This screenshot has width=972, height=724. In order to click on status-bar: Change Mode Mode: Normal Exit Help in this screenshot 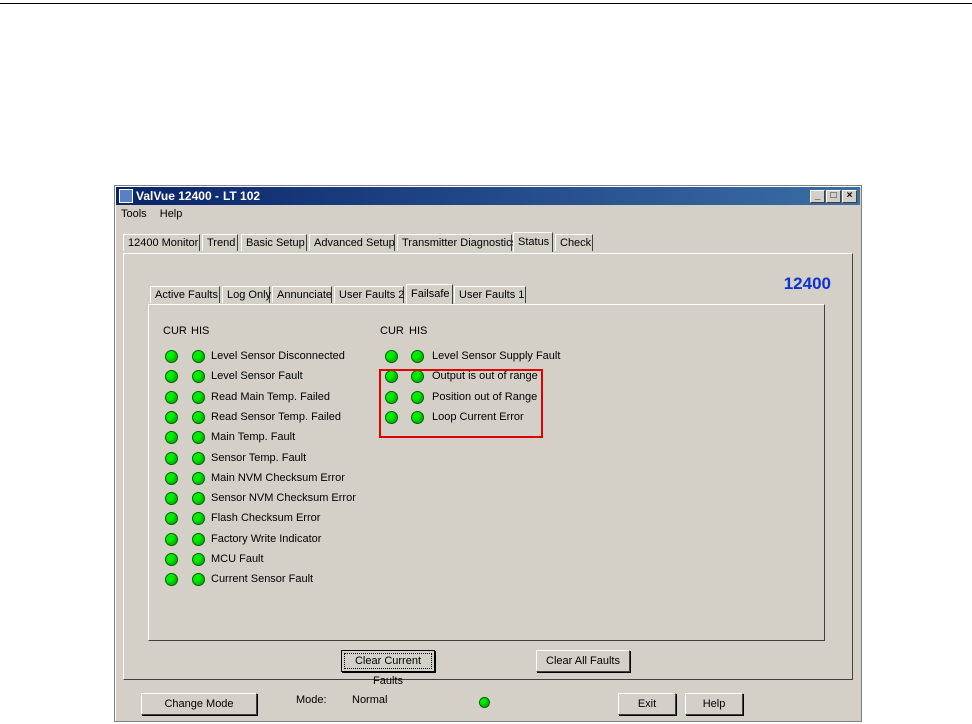, I will do `click(488, 701)`.